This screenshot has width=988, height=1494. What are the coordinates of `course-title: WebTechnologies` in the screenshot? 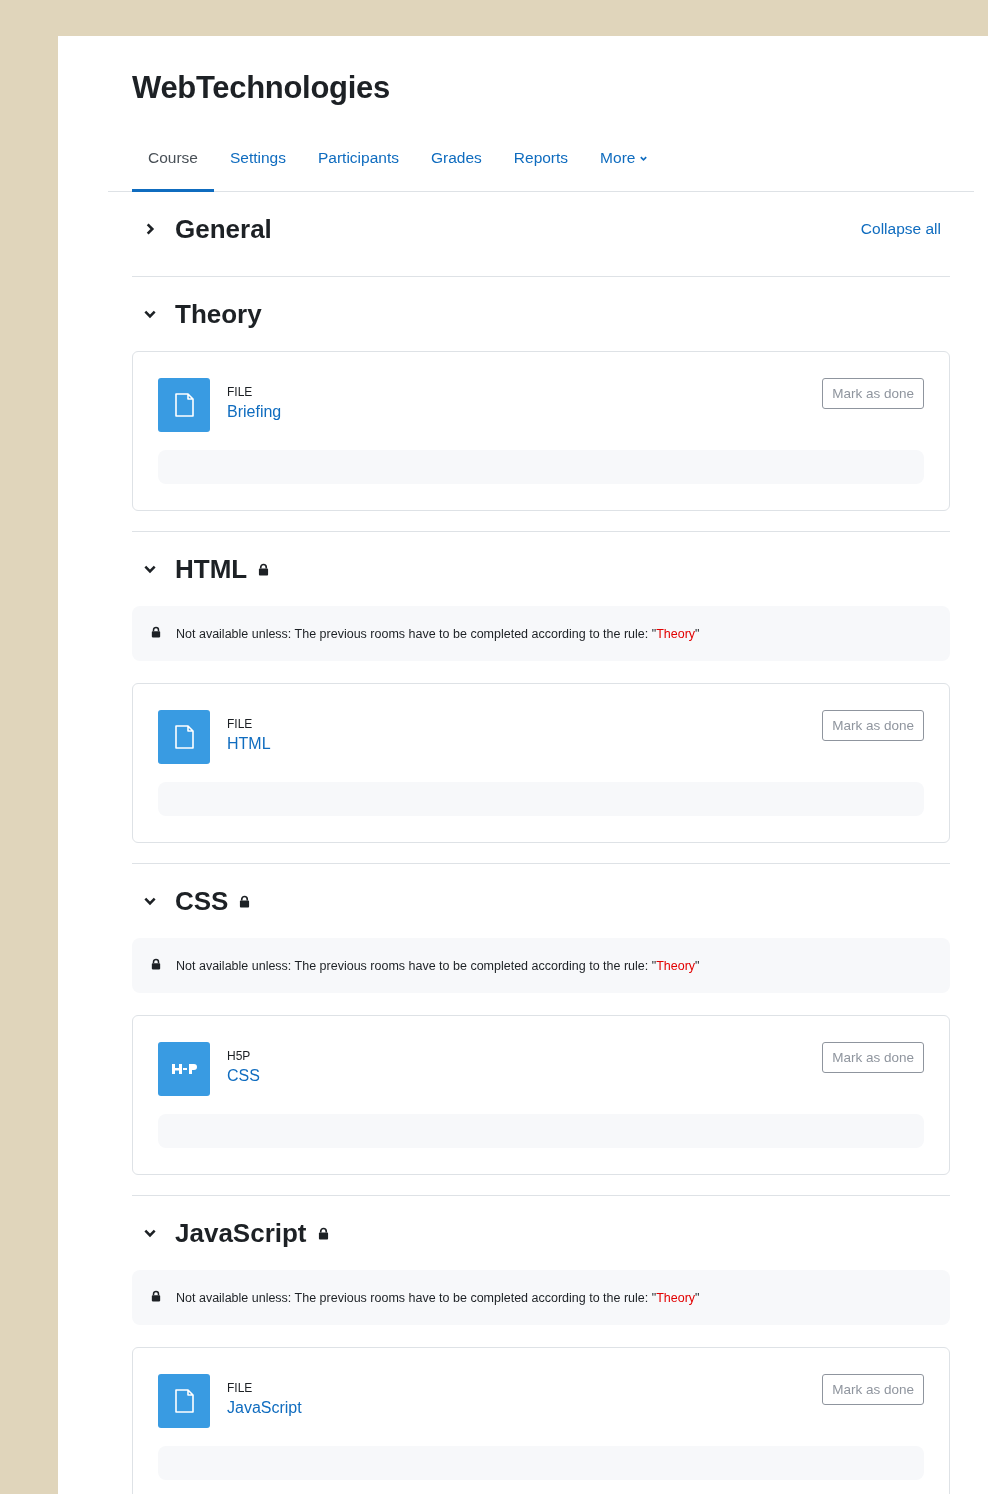 It's located at (261, 88).